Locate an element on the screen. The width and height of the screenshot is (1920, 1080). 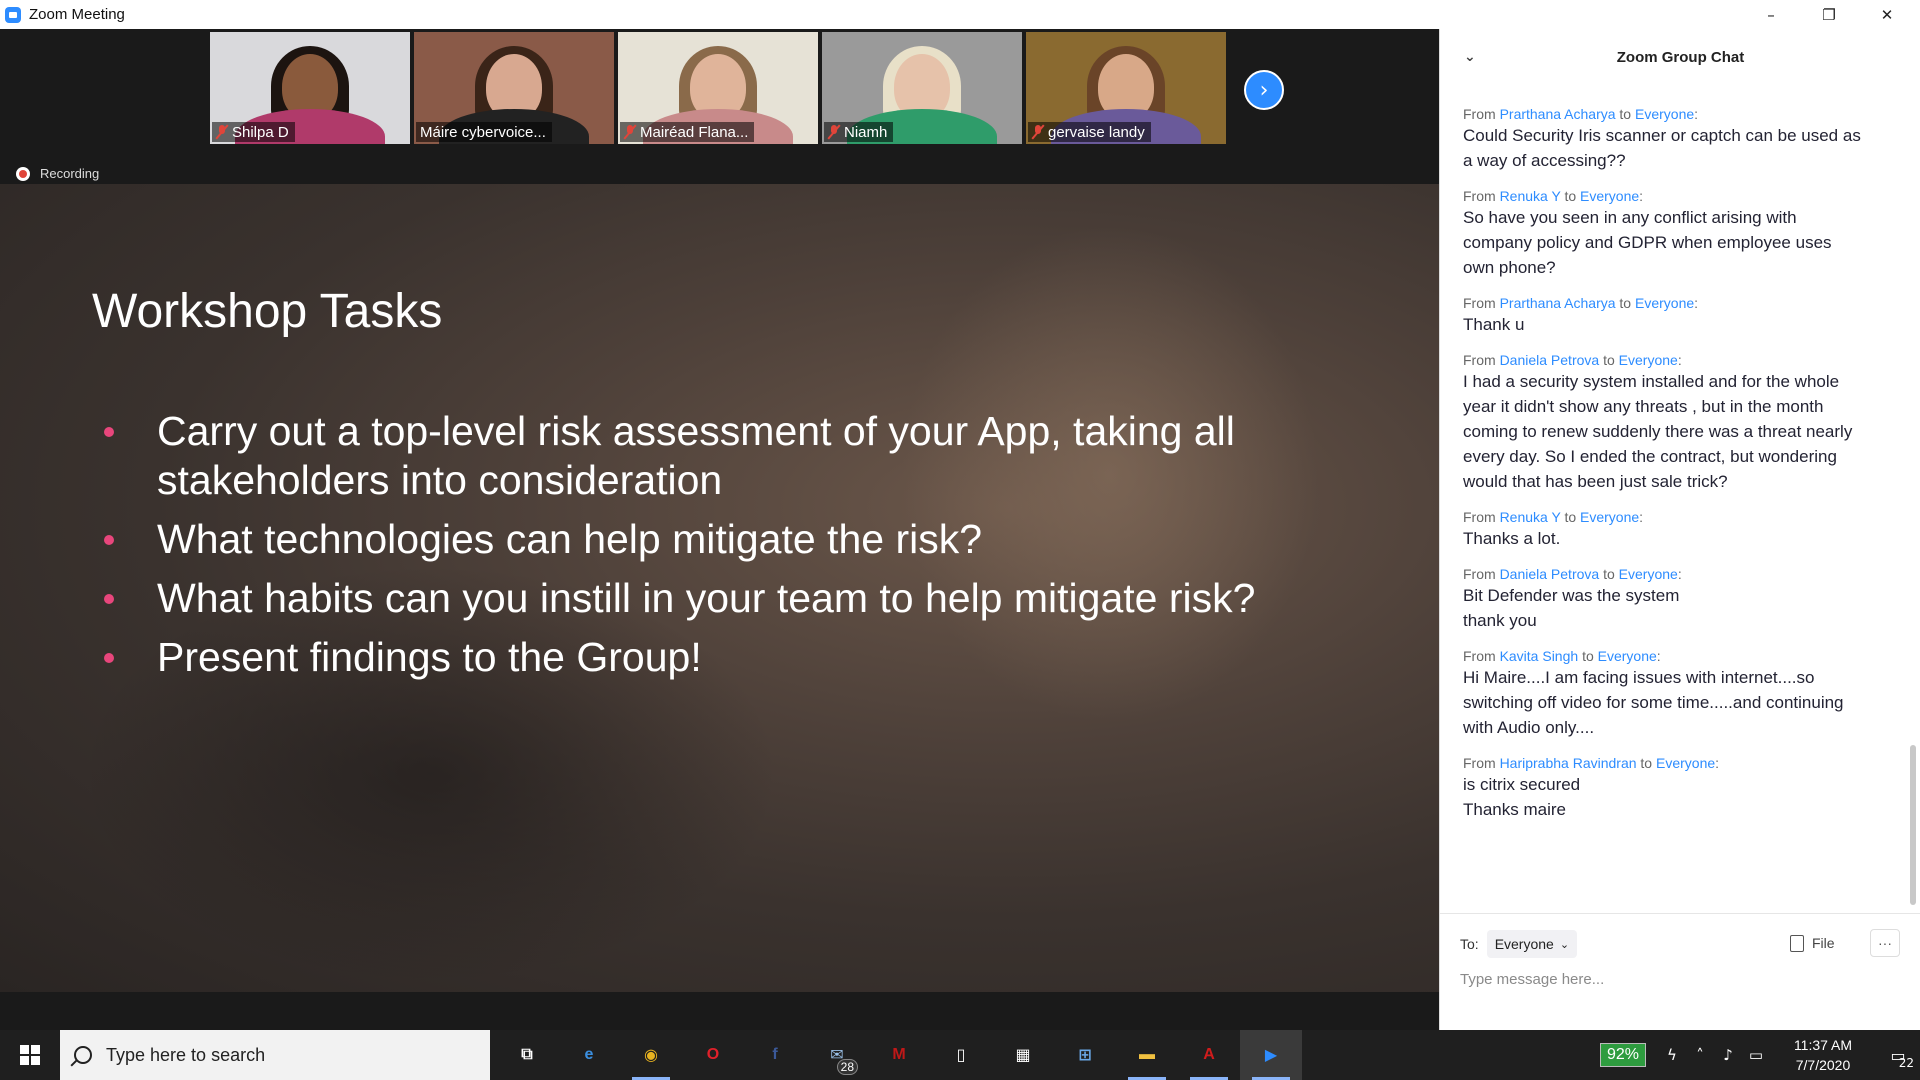
participant-tile: Niamh is located at coordinates (922, 88).